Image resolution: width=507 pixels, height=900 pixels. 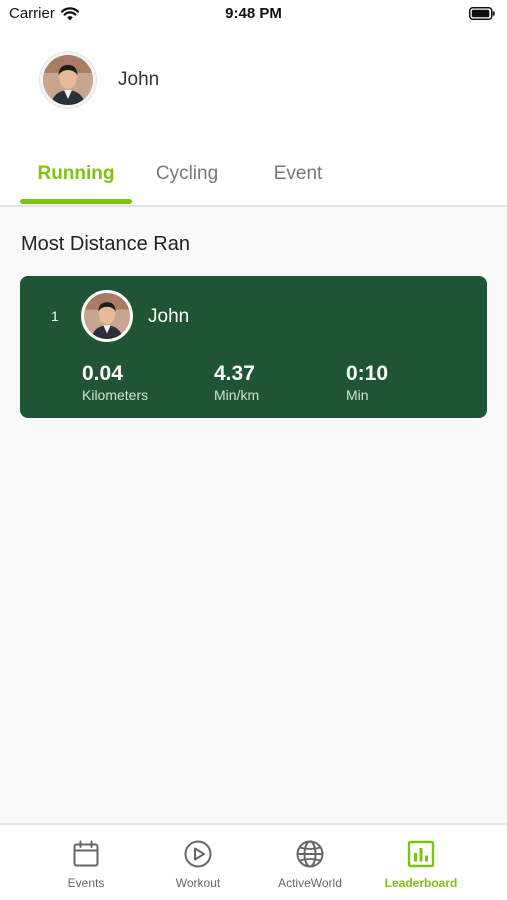 I want to click on leaderboard-user-name: John, so click(x=169, y=316).